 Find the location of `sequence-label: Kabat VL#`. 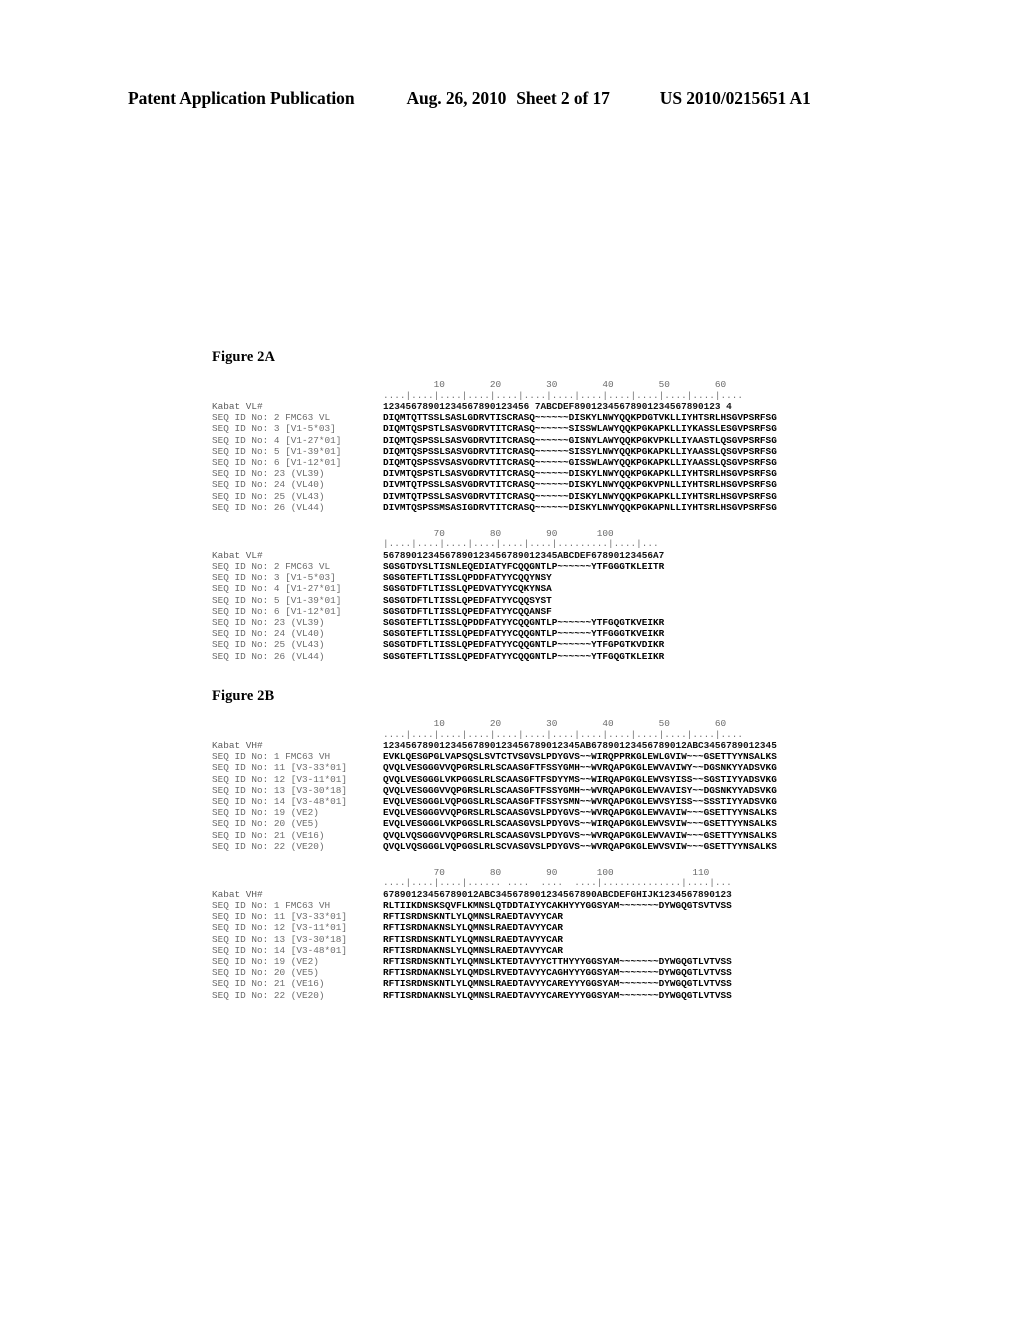

sequence-label: Kabat VL# is located at coordinates (237, 406).